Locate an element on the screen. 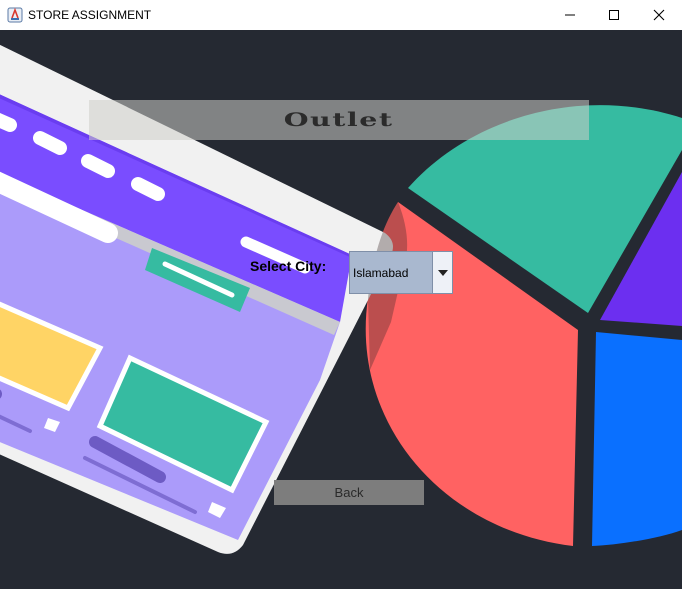 The image size is (682, 589). outlet-banner: Outlet is located at coordinates (339, 120).